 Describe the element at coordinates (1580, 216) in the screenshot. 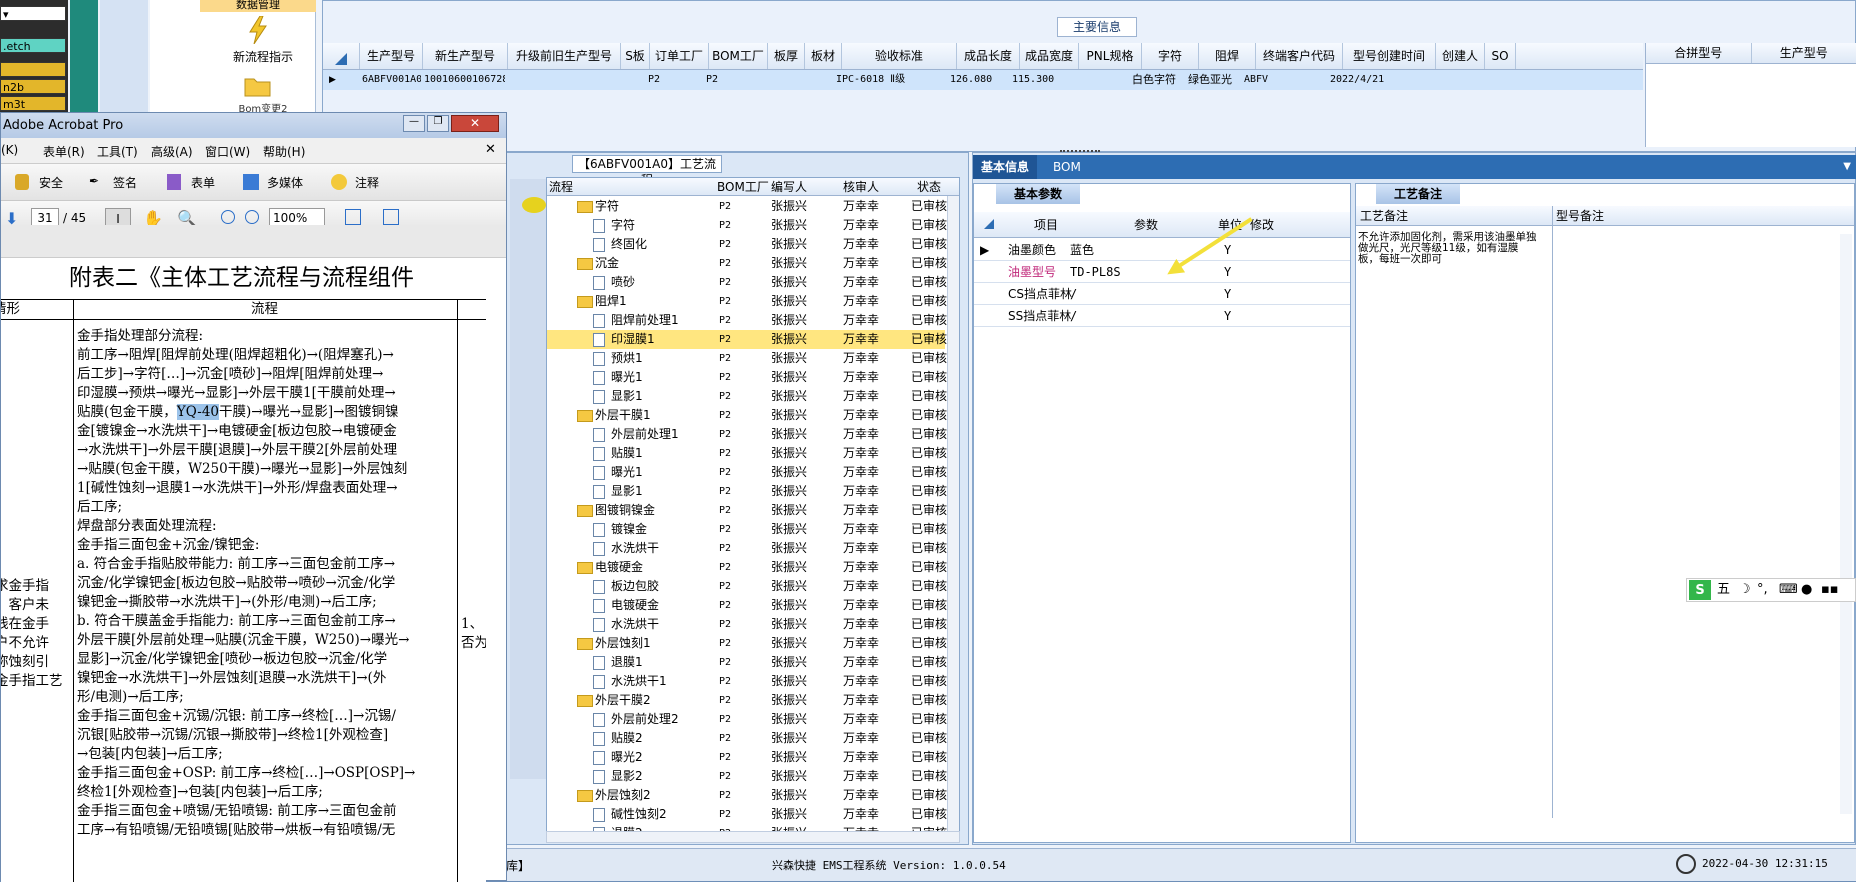

I see `col-header: 型号备注` at that location.